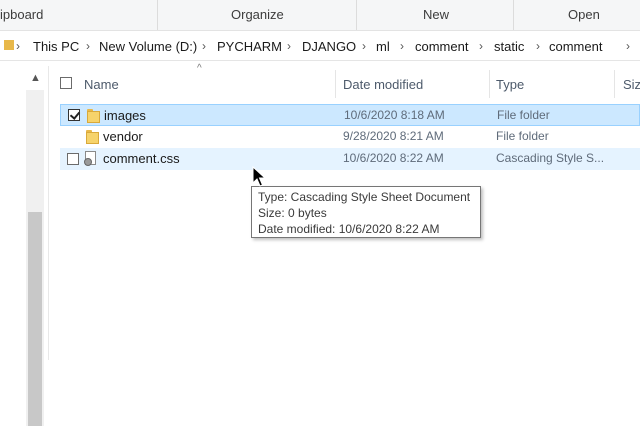 Image resolution: width=640 pixels, height=426 pixels. What do you see at coordinates (257, 14) in the screenshot?
I see `ribbon-group-organize: Organize` at bounding box center [257, 14].